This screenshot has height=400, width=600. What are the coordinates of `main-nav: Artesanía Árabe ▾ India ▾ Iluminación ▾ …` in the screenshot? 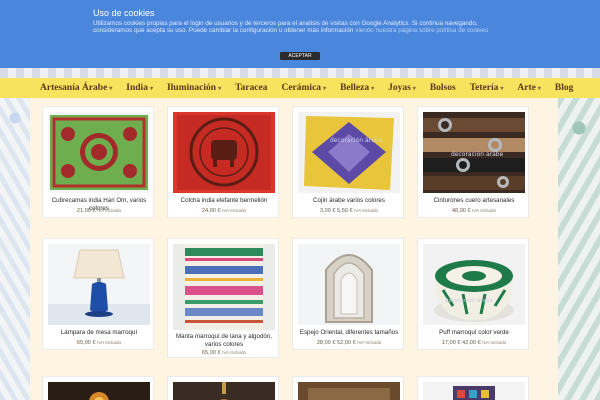 It's located at (300, 88).